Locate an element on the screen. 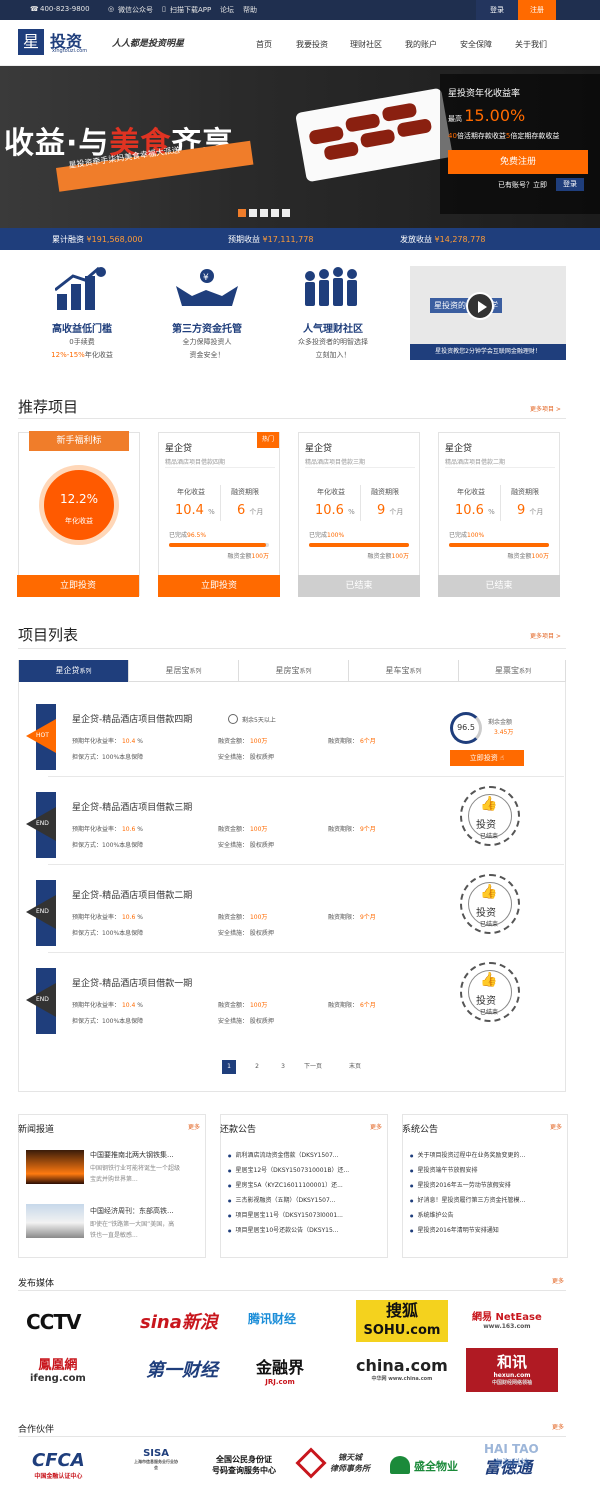 This screenshot has width=600, height=1496. cfca-logo: CFCA 中国金融认证中心 is located at coordinates (58, 1465).